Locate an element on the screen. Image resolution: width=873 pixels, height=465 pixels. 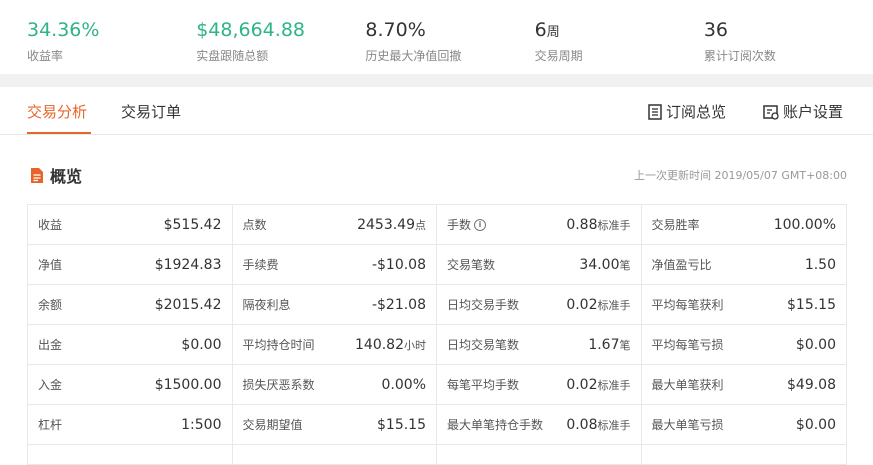
account-settings-link: 账户设置 is located at coordinates (803, 111).